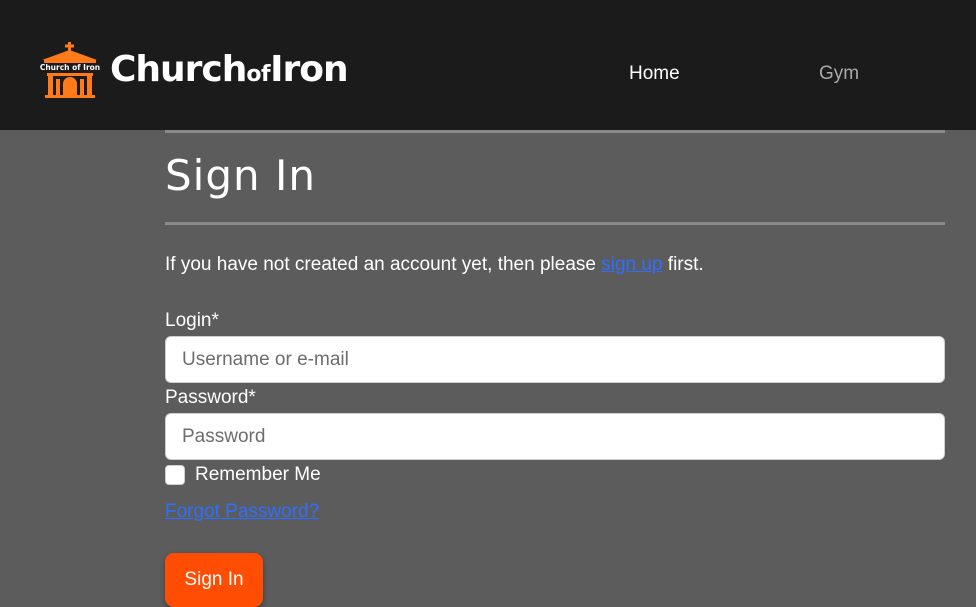  Describe the element at coordinates (839, 74) in the screenshot. I see `nav-link-gym: Gym` at that location.